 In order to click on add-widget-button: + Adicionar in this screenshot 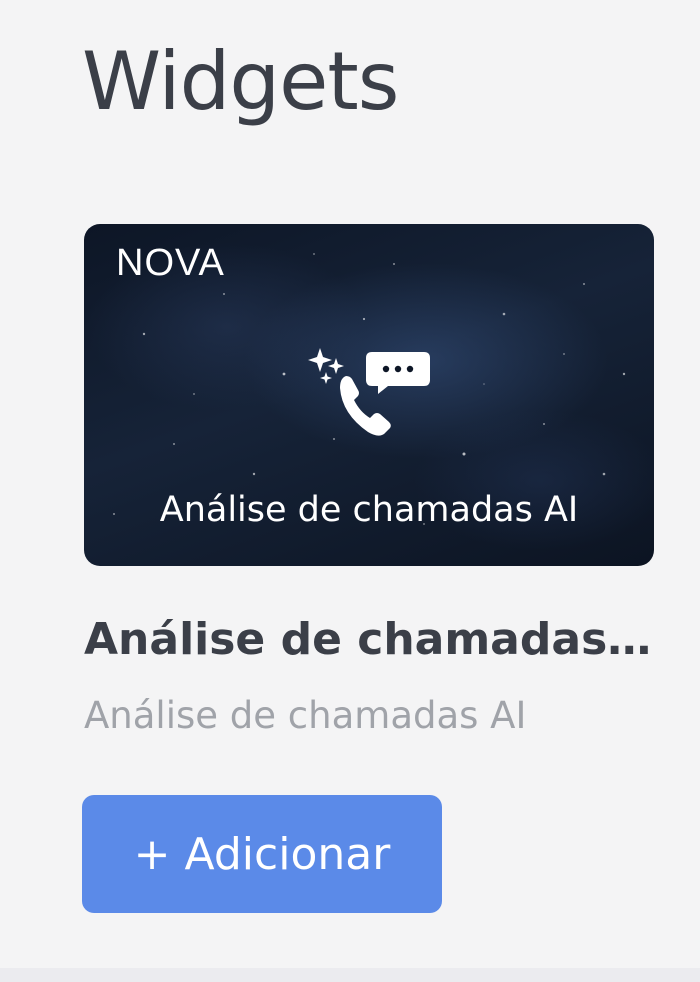, I will do `click(262, 854)`.